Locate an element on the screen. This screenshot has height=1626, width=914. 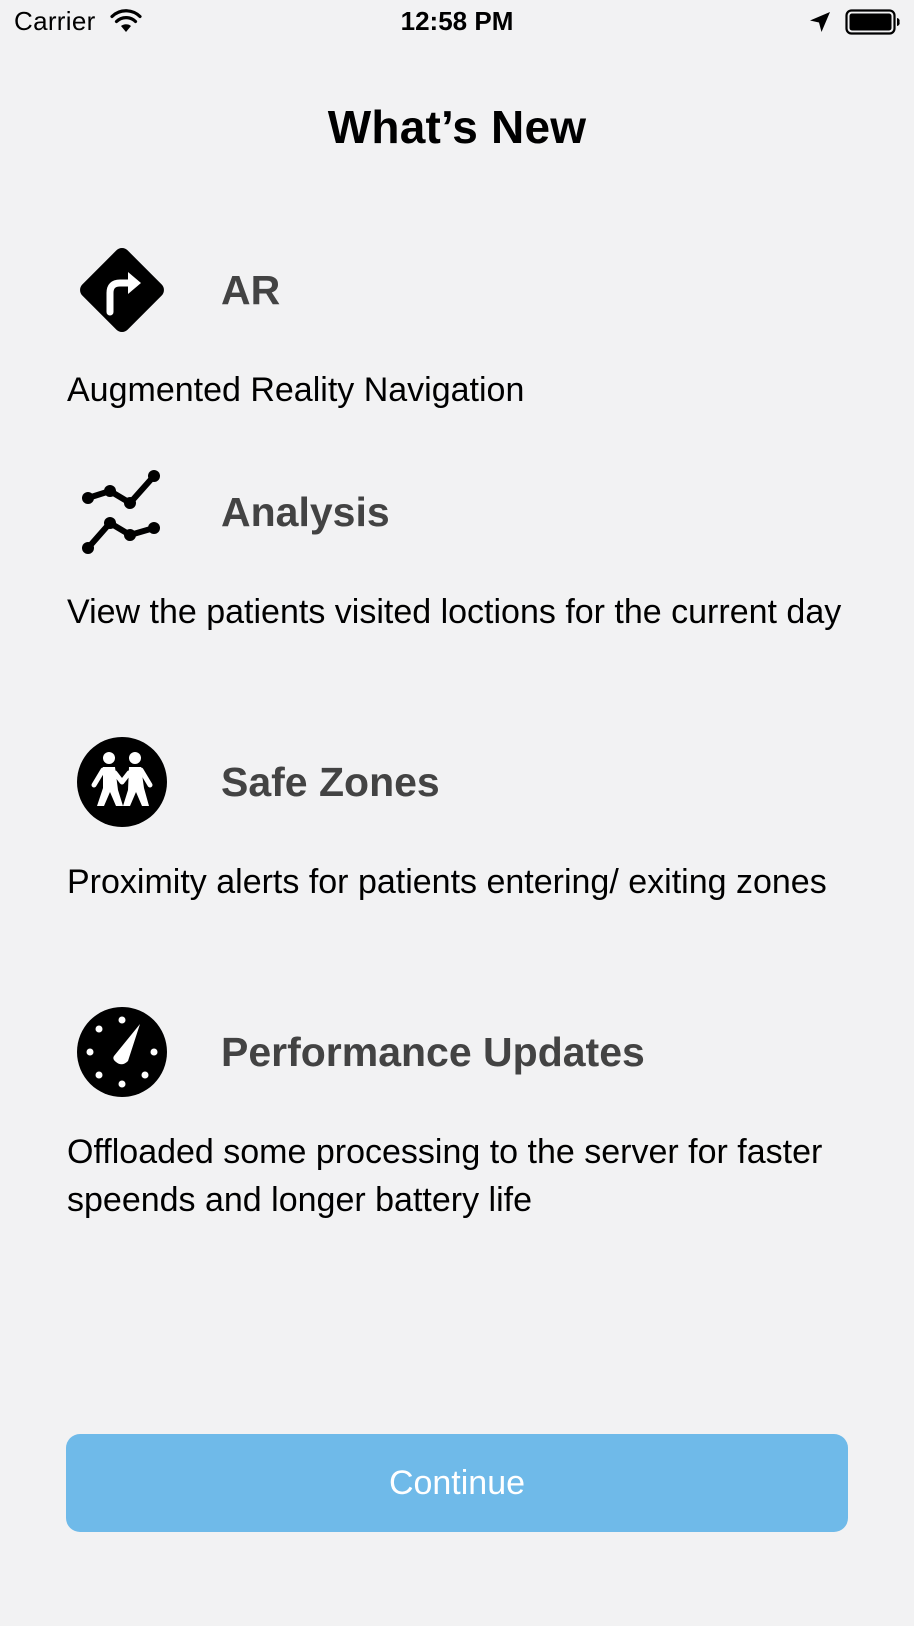
feature-title-analysis: Analysis is located at coordinates (305, 512).